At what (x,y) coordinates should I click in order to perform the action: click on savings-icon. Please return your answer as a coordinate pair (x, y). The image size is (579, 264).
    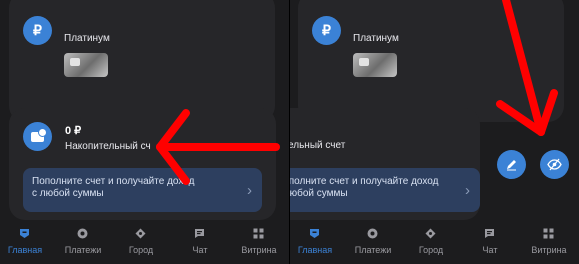
    Looking at the image, I should click on (37, 136).